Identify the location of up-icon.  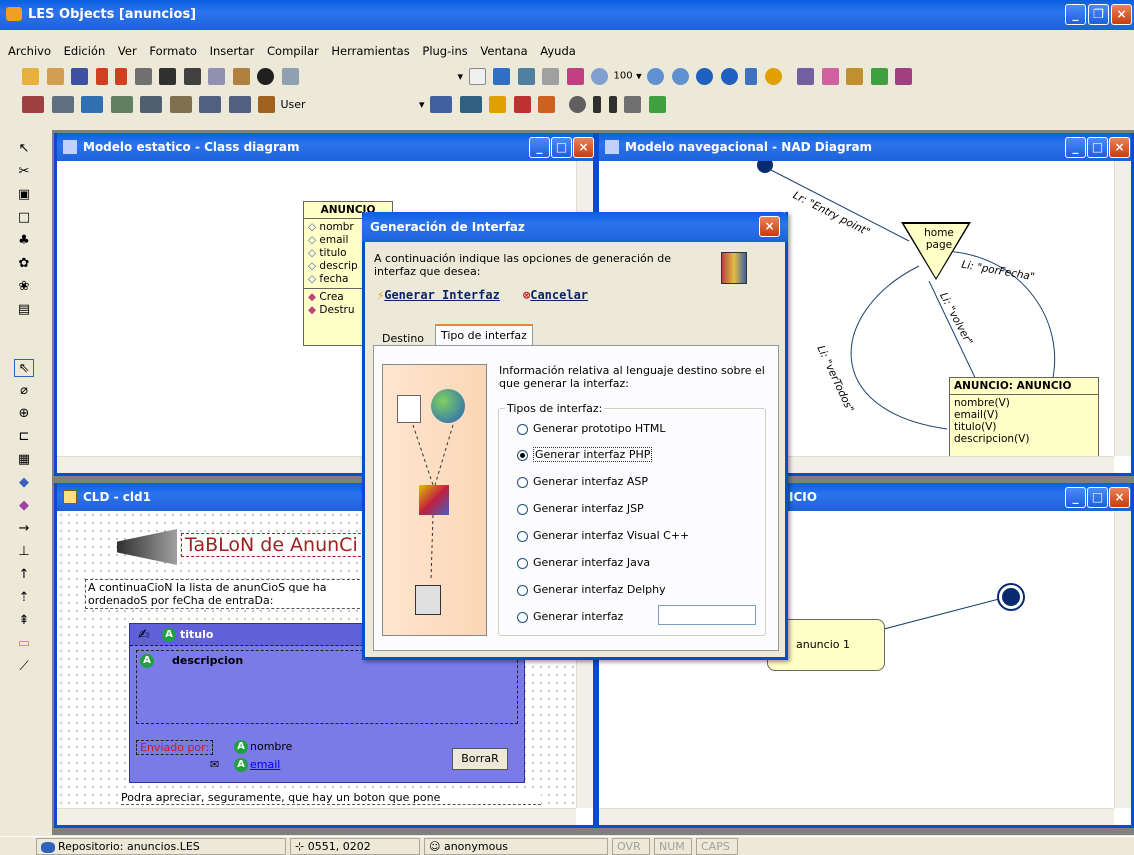
(597, 104).